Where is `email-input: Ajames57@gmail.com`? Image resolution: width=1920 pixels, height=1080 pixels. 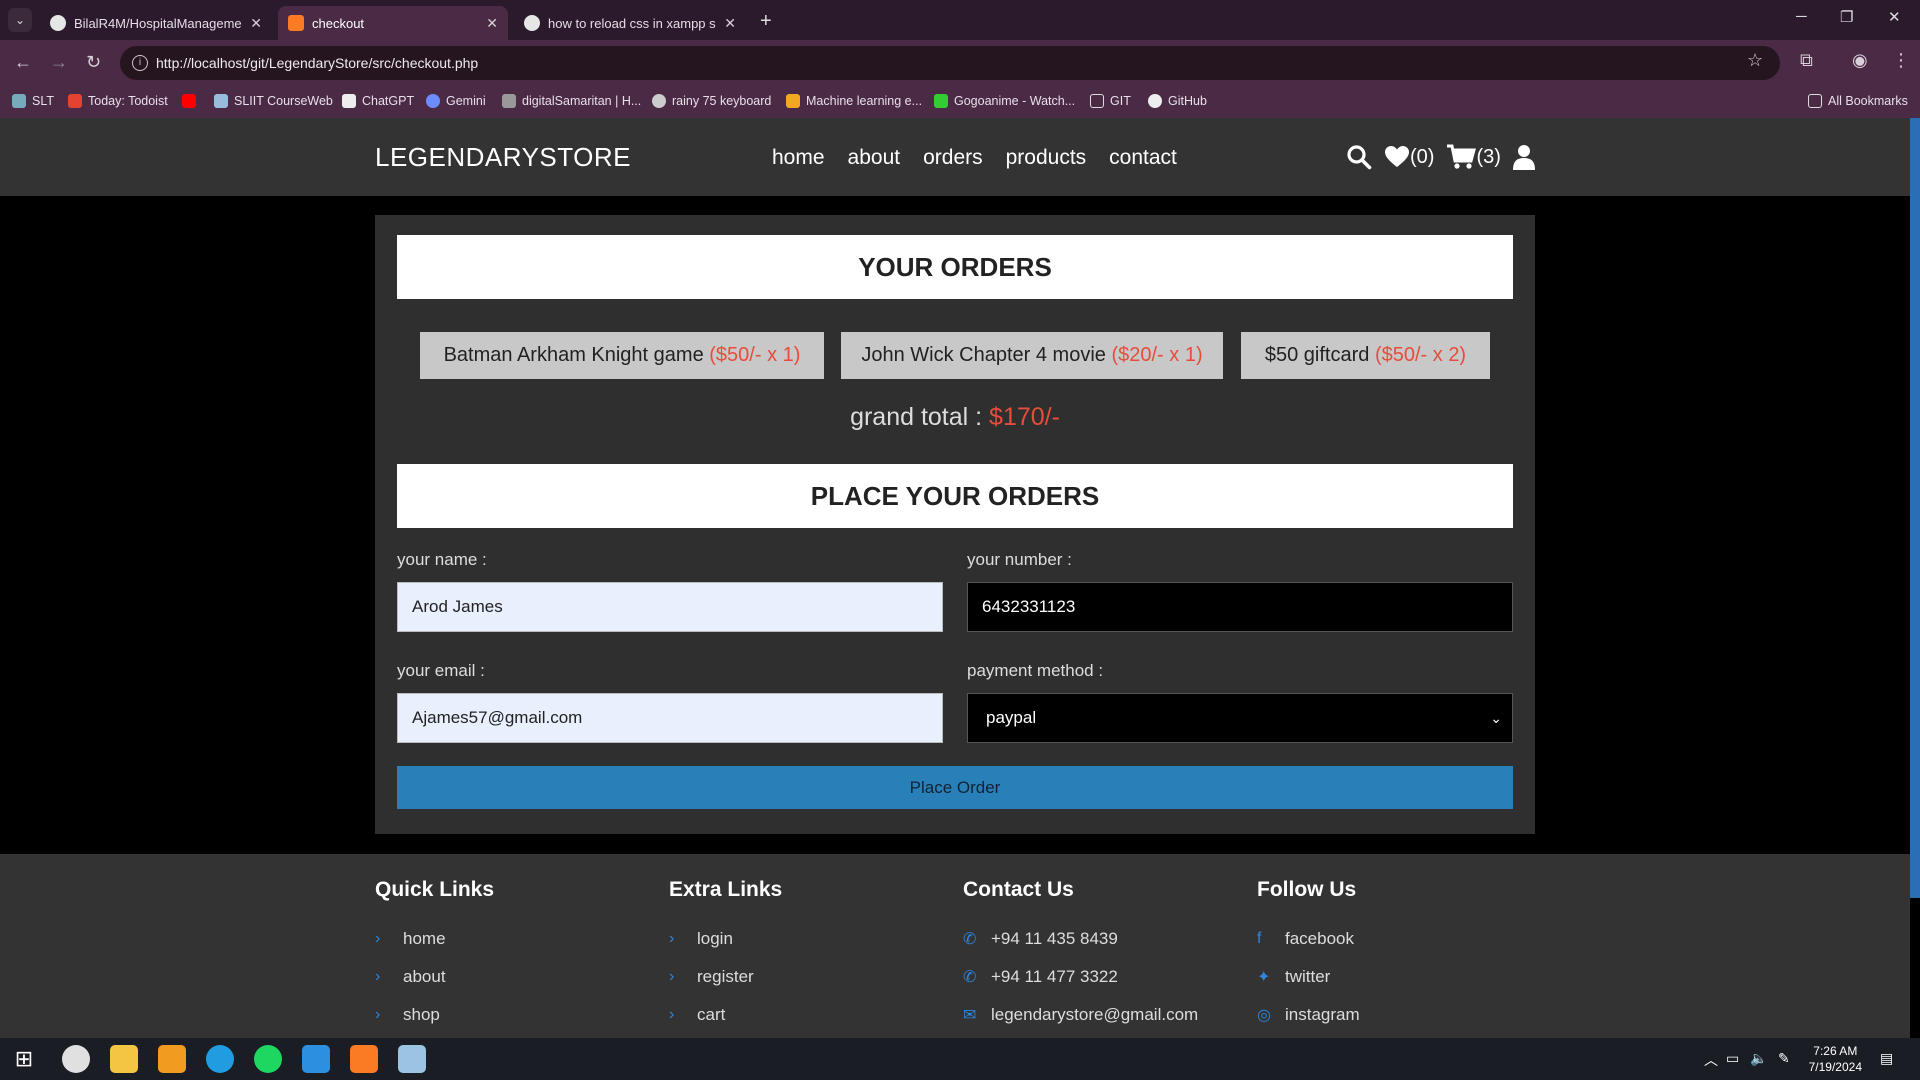
email-input: Ajames57@gmail.com is located at coordinates (670, 718).